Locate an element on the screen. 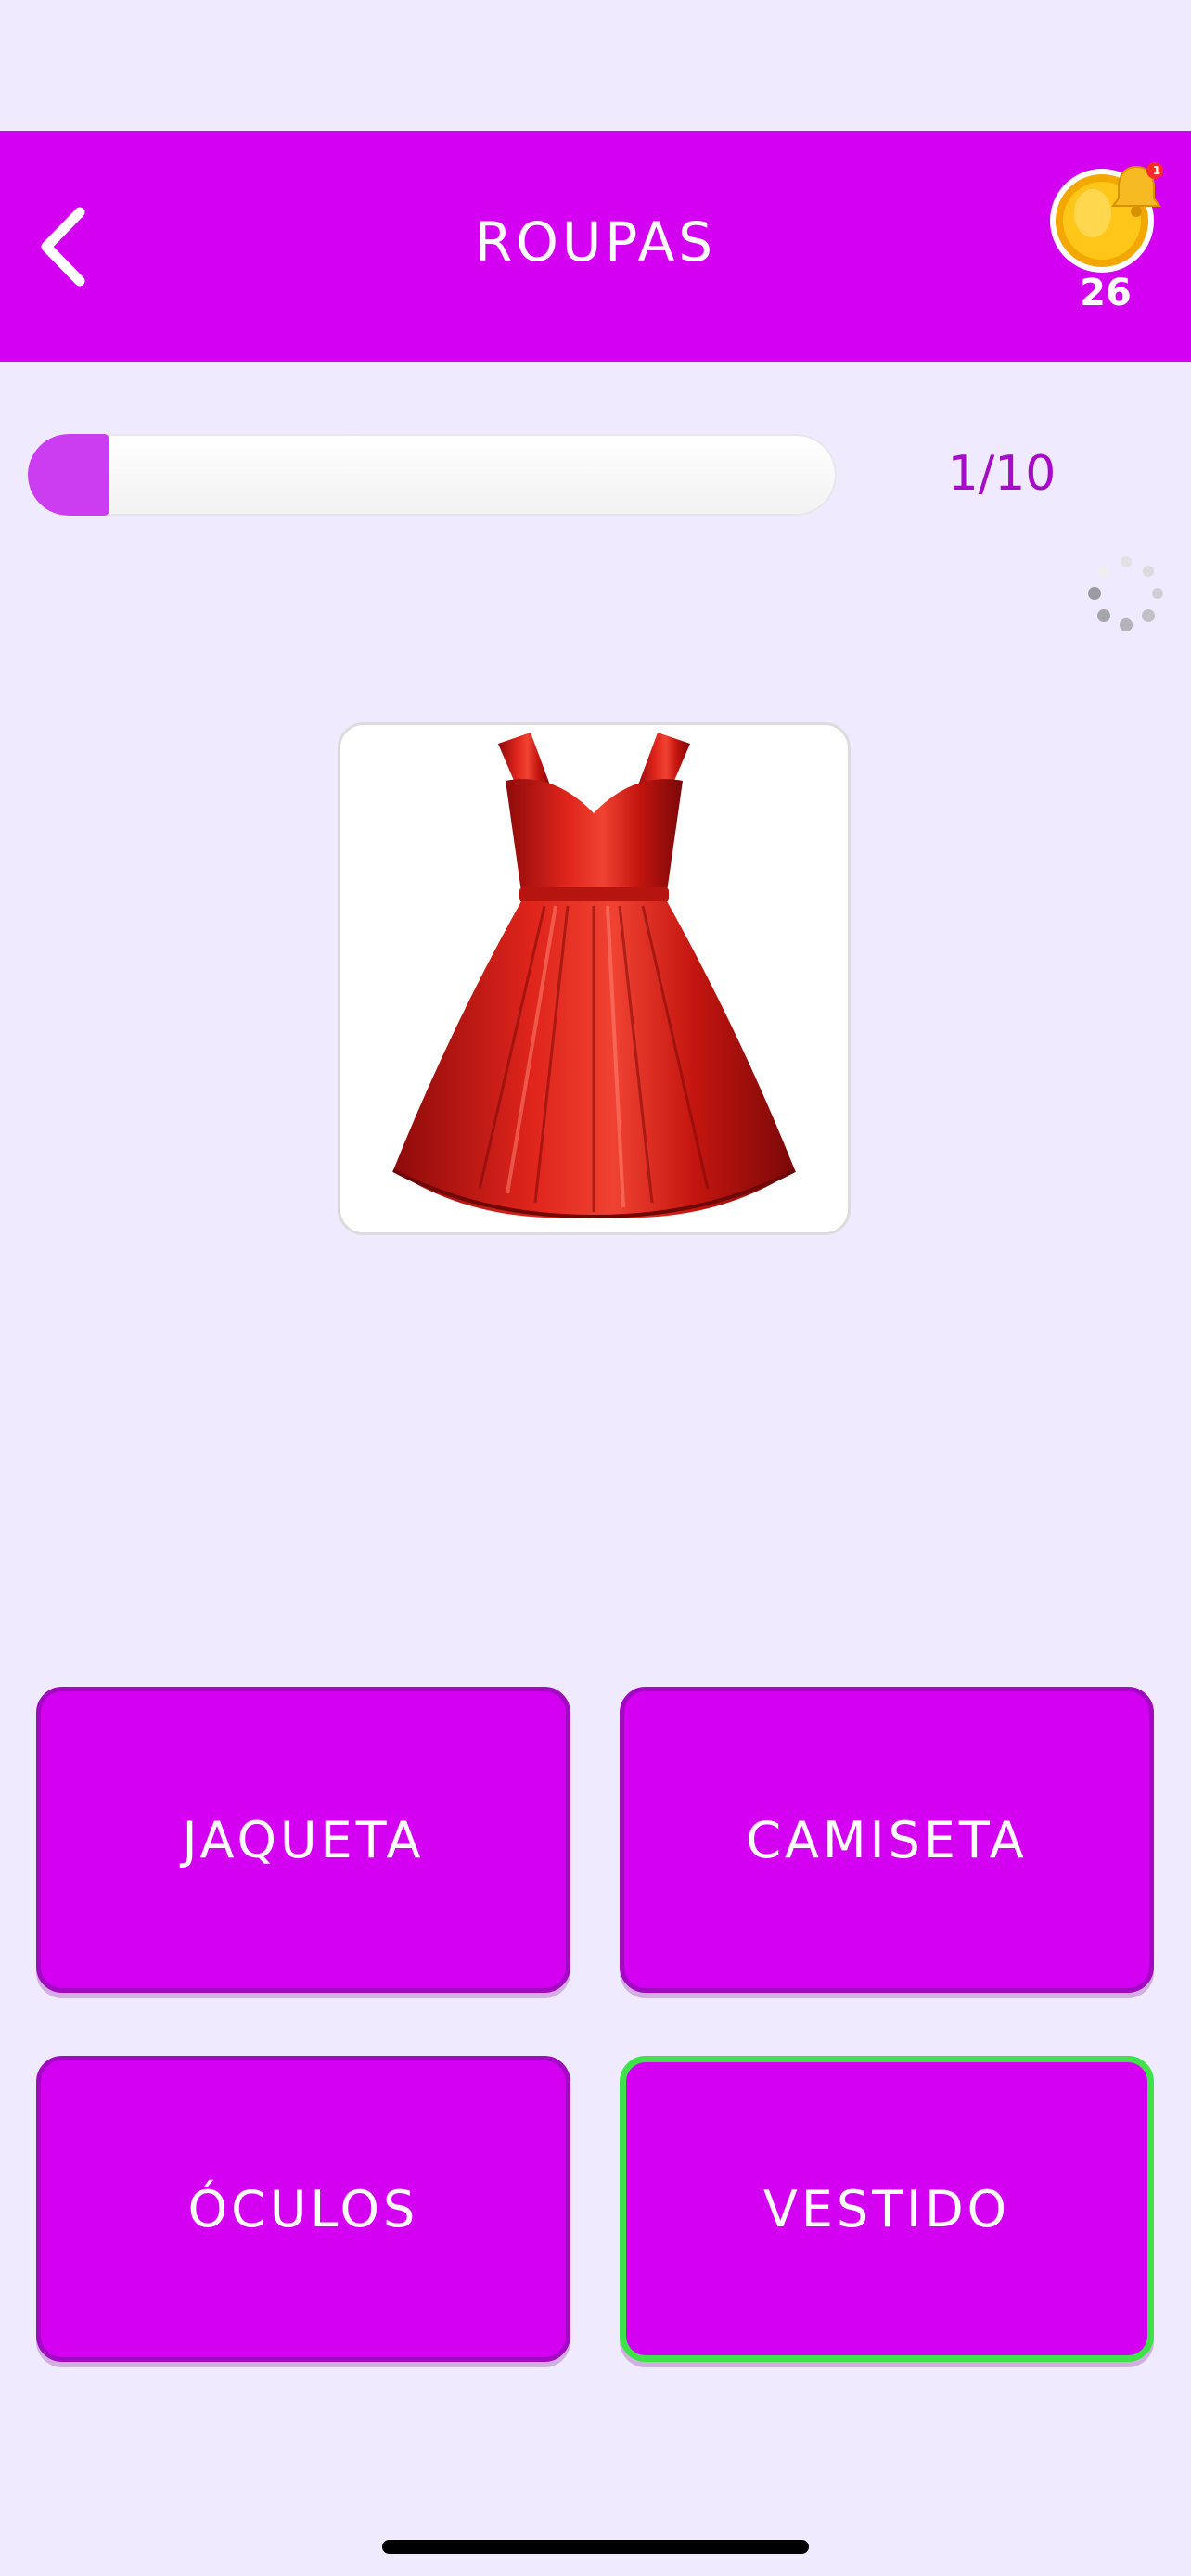  progress-label: 1/10 is located at coordinates (1002, 474).